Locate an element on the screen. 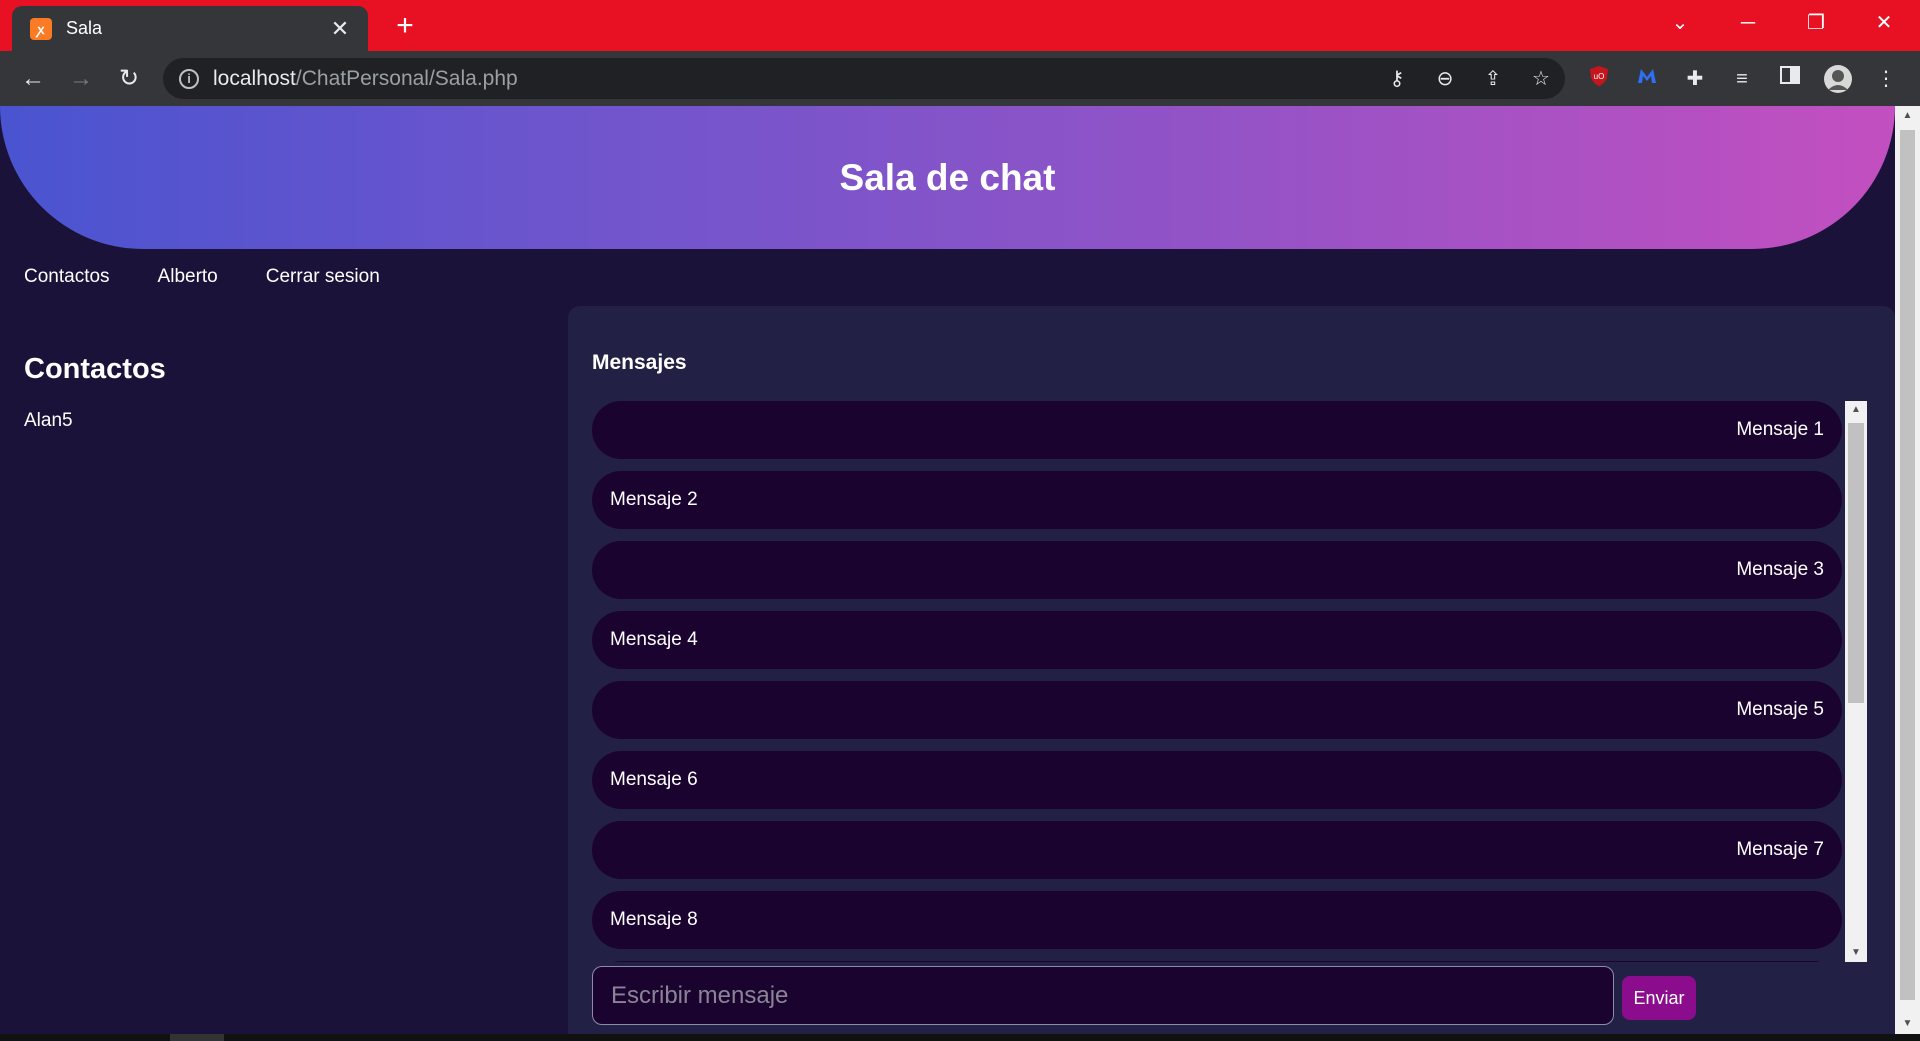  reload-icon: ↻ is located at coordinates (129, 79).